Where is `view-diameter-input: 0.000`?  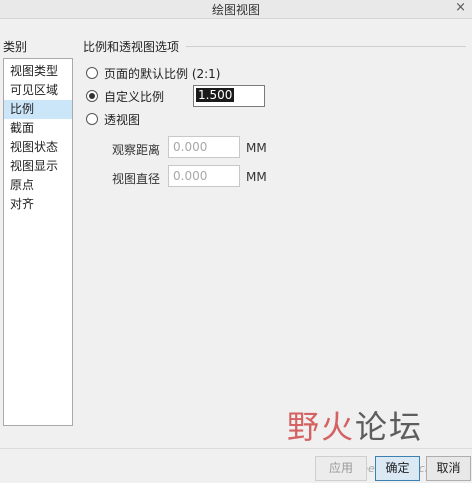 view-diameter-input: 0.000 is located at coordinates (204, 176).